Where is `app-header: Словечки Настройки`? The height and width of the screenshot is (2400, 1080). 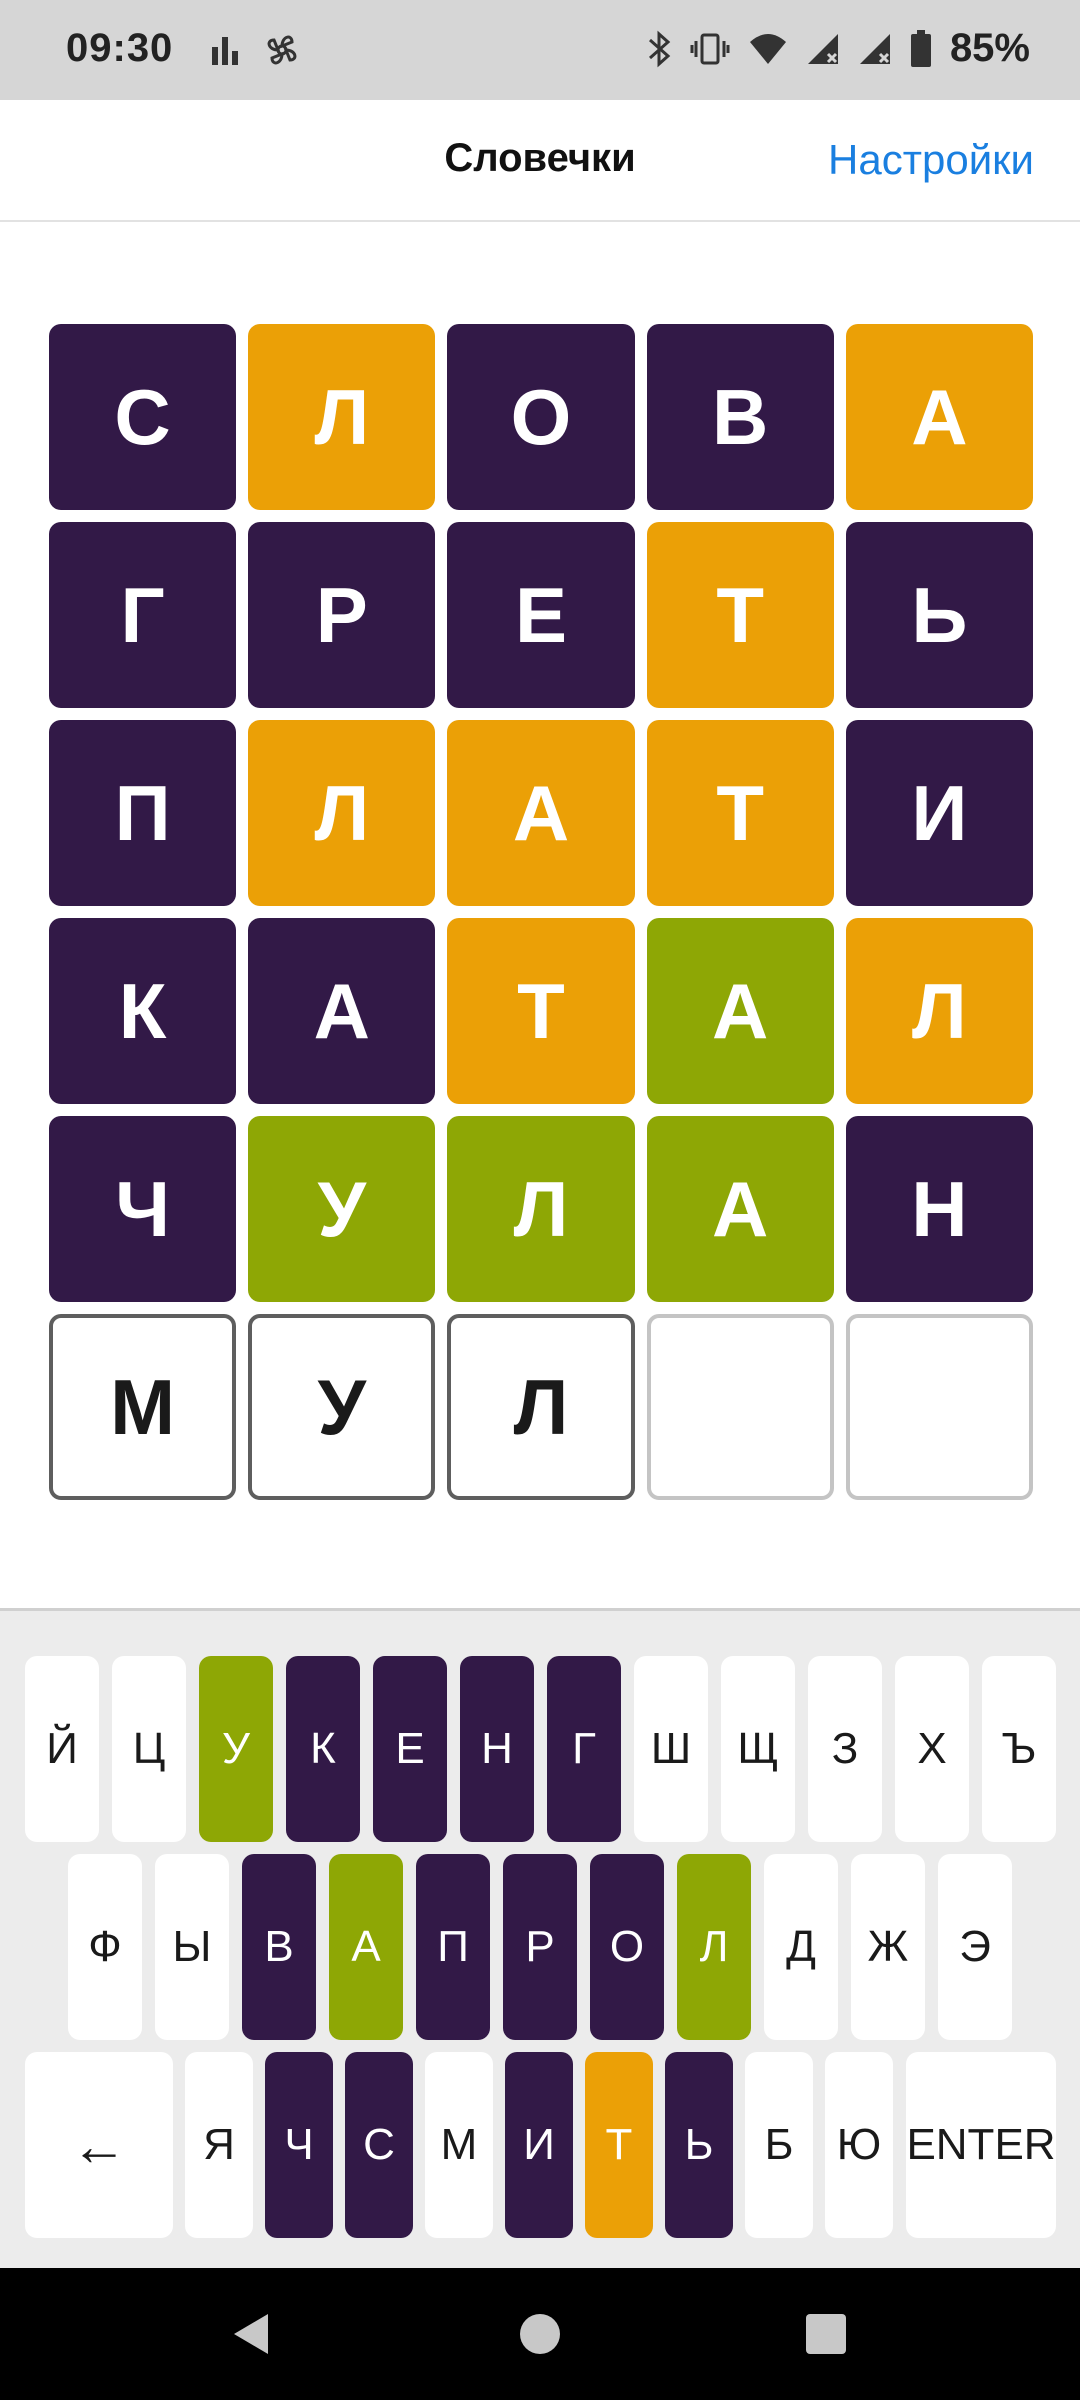 app-header: Словечки Настройки is located at coordinates (540, 161).